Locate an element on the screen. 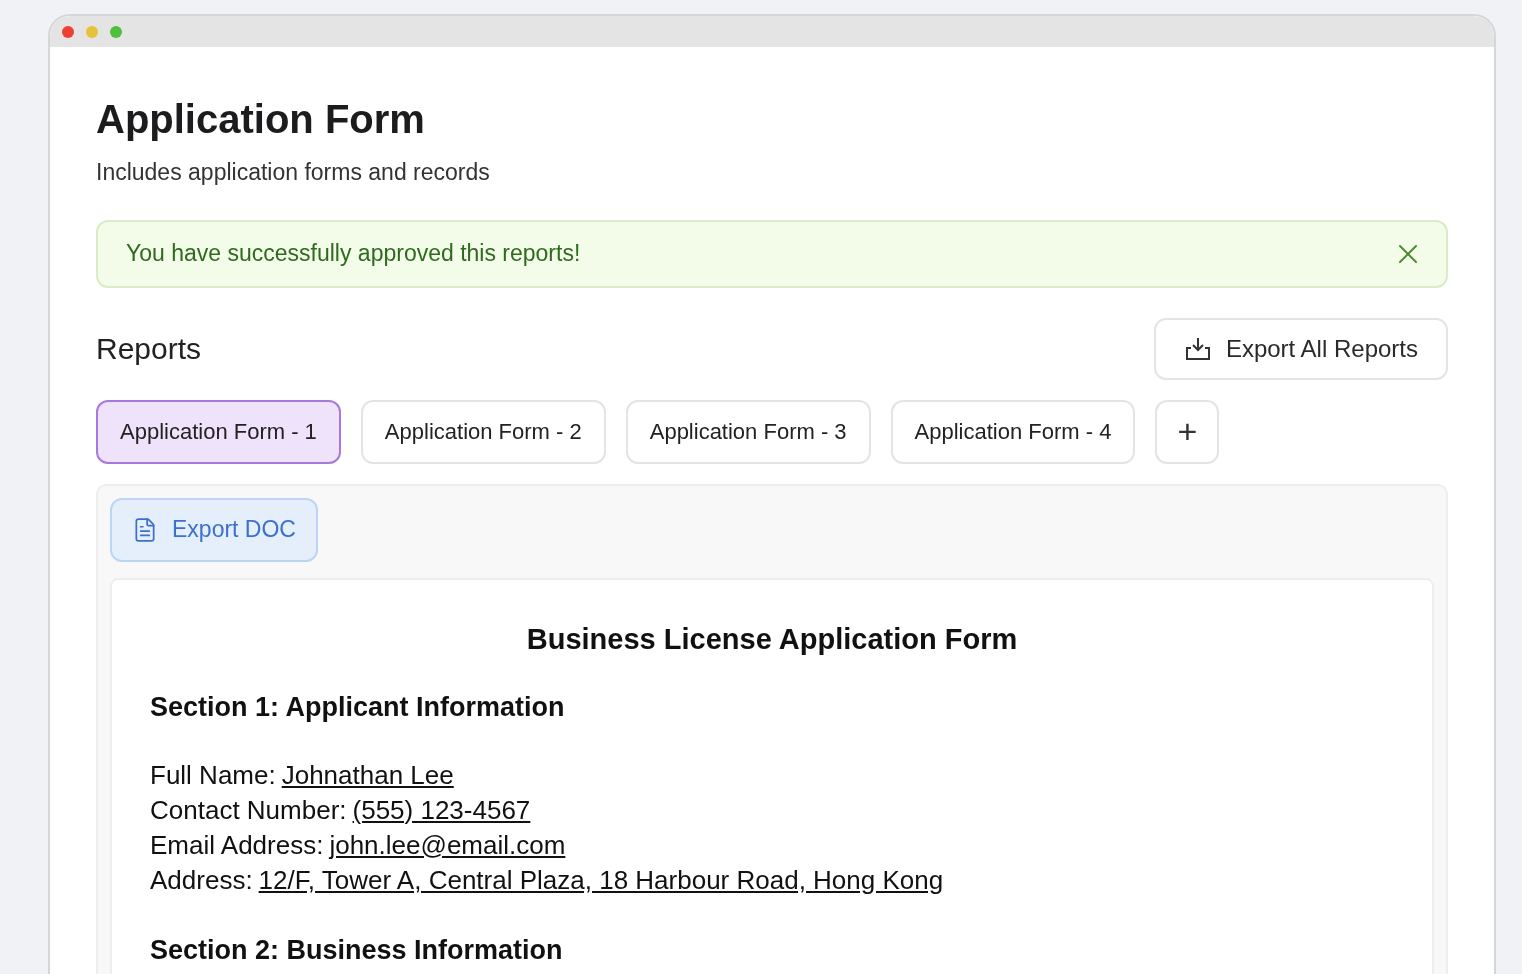 This screenshot has width=1522, height=974. report-tab: Application Form - 4 is located at coordinates (1013, 431).